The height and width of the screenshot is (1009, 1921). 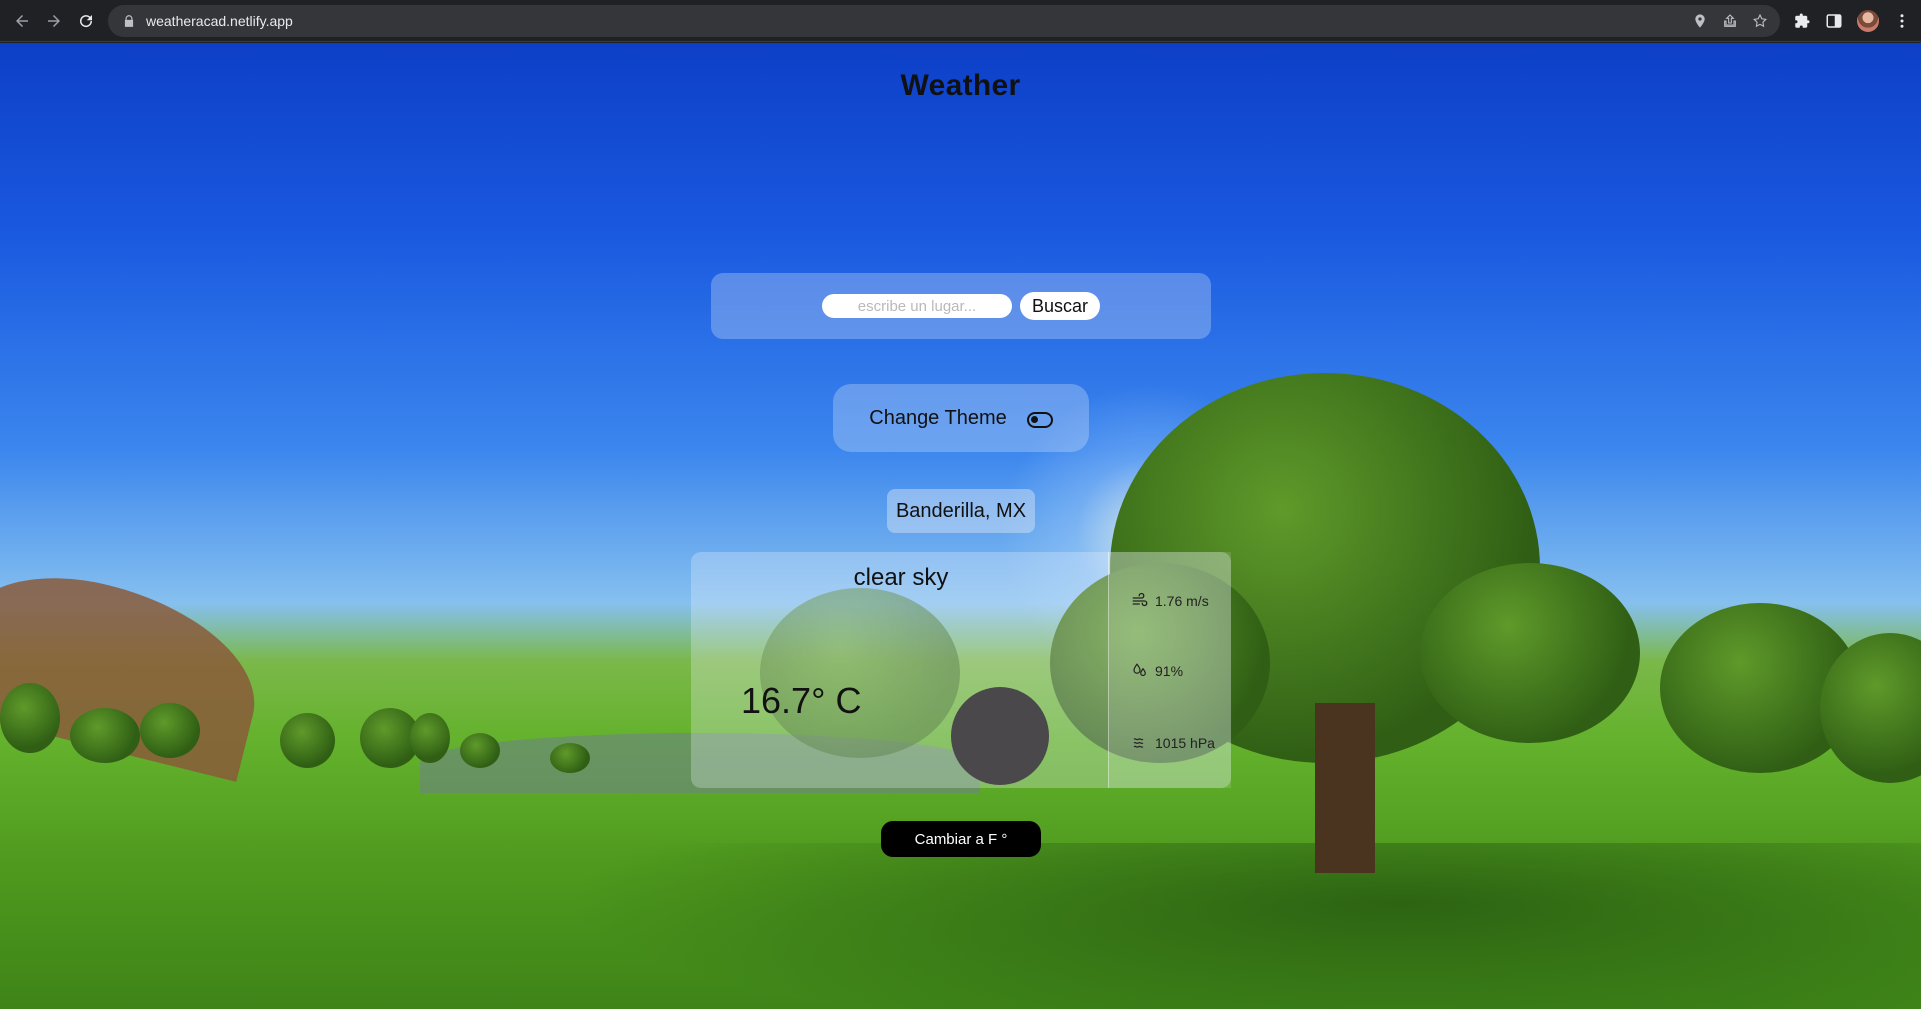 I want to click on temperature: 16.7° C, so click(x=801, y=700).